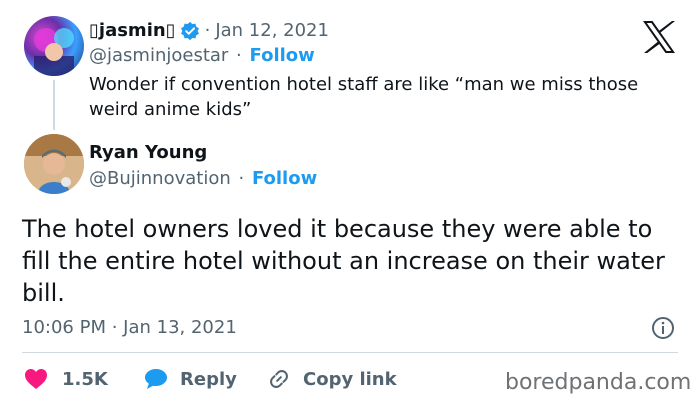 This screenshot has height=406, width=700. Describe the element at coordinates (160, 178) in the screenshot. I see `reply-handle: @Bujinnovation` at that location.